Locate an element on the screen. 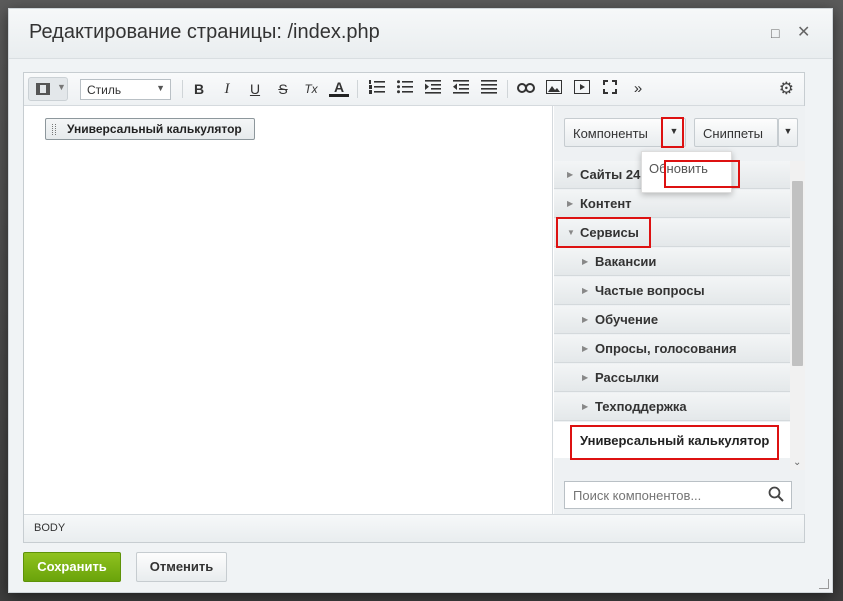  save-button: Сохранить is located at coordinates (72, 567).